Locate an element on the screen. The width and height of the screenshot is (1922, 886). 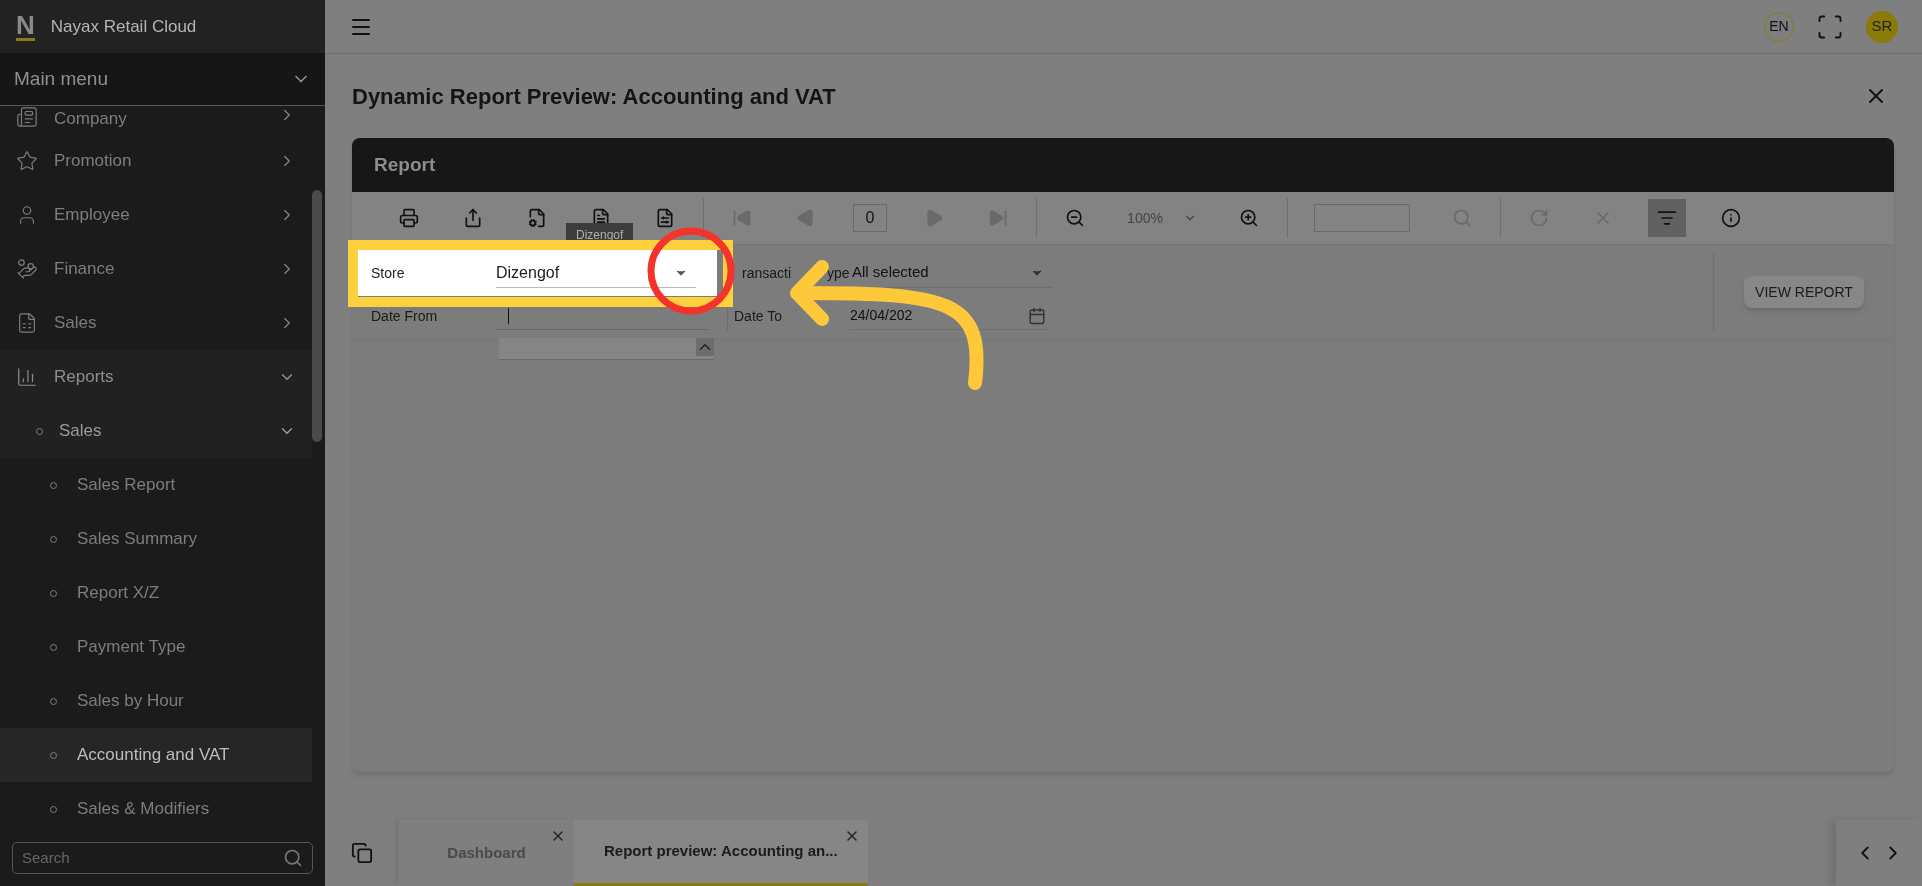
sidebar-item: Report X/Z is located at coordinates (156, 593).